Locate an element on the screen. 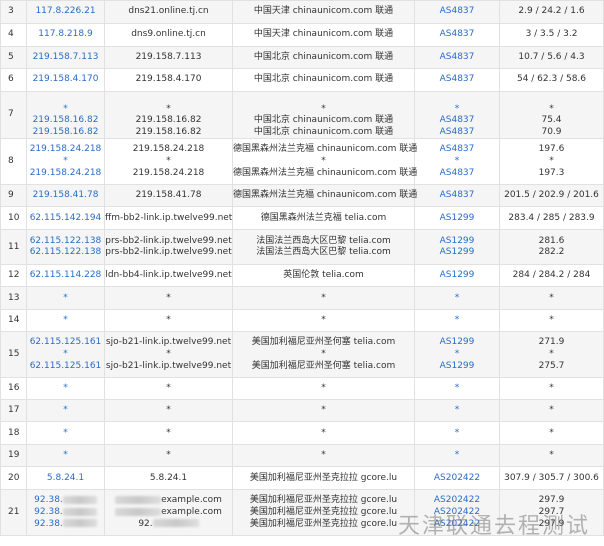 The width and height of the screenshot is (604, 546). hop-location-cell: 德国黑森州法兰克福 telia.com is located at coordinates (323, 218).